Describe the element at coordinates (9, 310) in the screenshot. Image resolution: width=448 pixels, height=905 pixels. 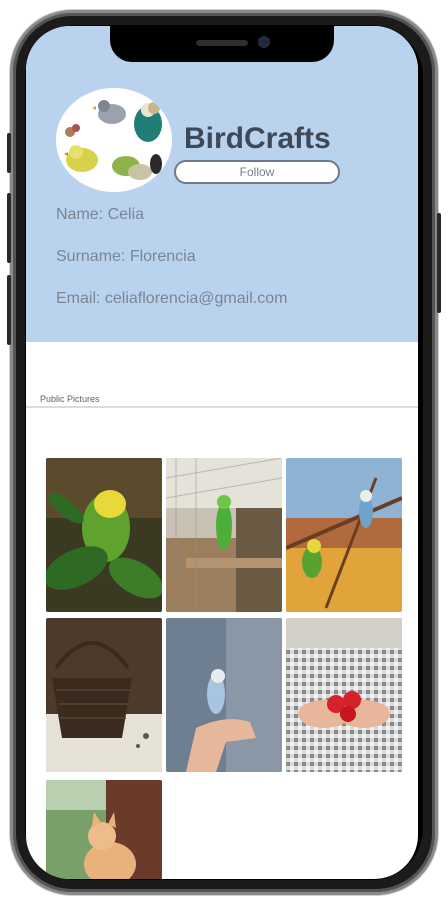
I see `volume-down-button` at that location.